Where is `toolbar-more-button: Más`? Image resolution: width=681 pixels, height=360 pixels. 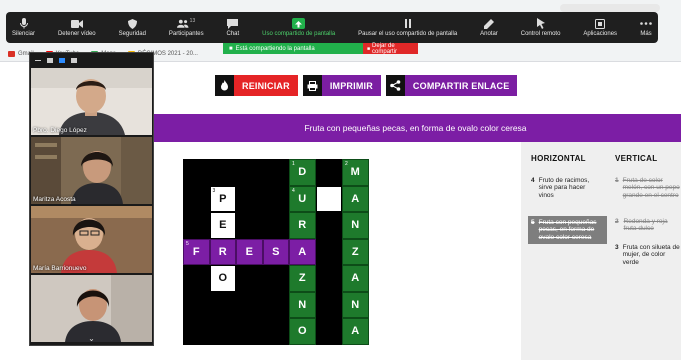 toolbar-more-button: Más is located at coordinates (646, 27).